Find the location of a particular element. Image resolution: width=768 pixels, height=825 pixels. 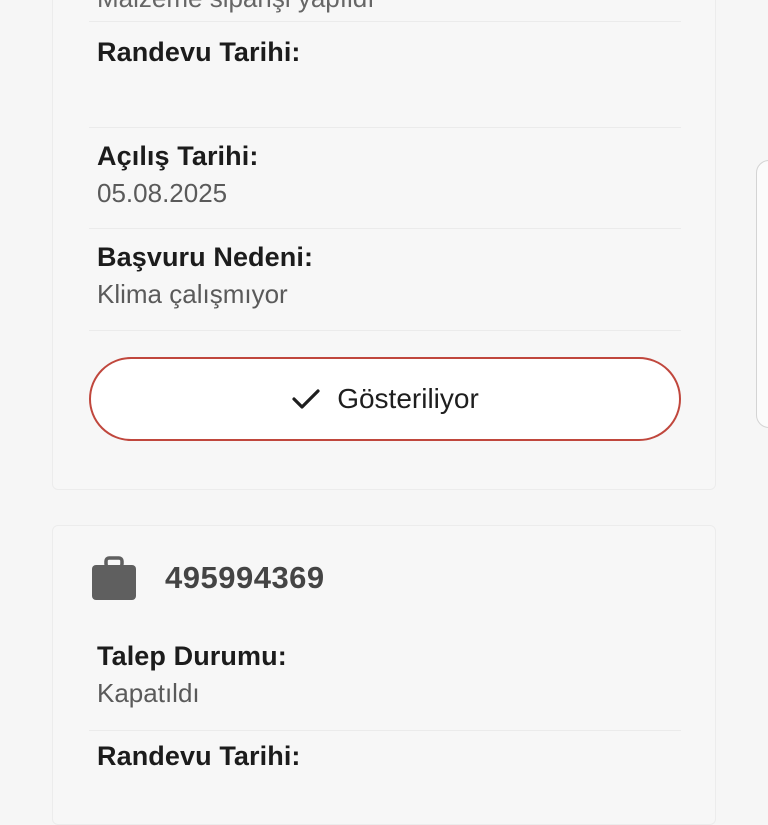

request-status-field: Talep Durumu: Kapatıldı is located at coordinates (389, 675).